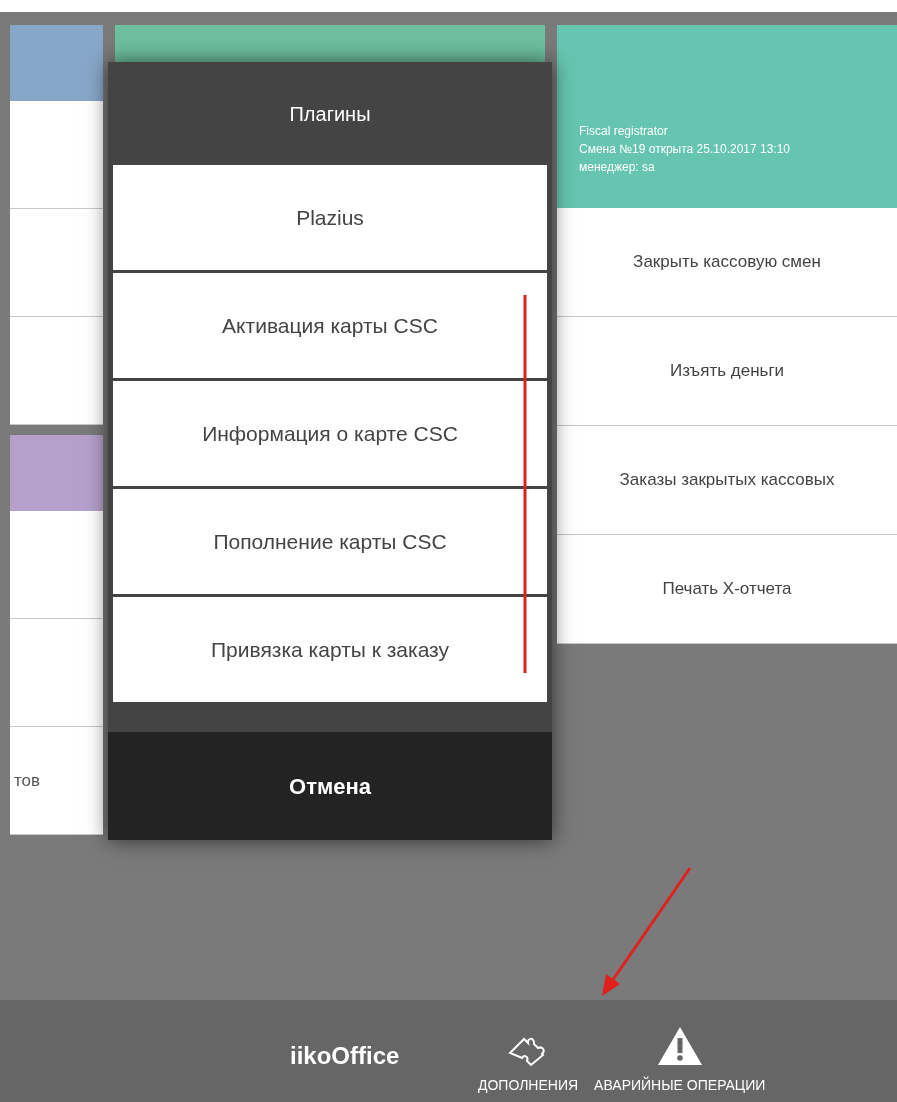 This screenshot has width=897, height=1102. I want to click on dialog-title: Плагины, so click(330, 114).